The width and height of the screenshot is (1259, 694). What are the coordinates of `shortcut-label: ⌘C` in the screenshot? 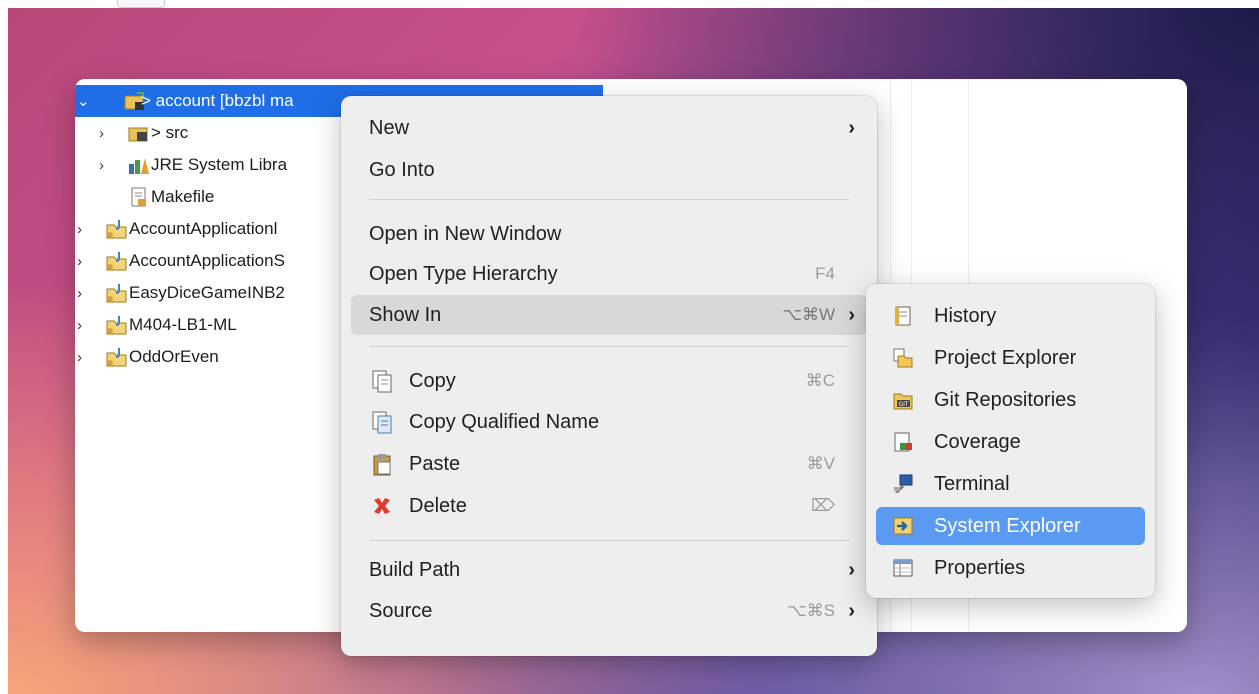 It's located at (820, 380).